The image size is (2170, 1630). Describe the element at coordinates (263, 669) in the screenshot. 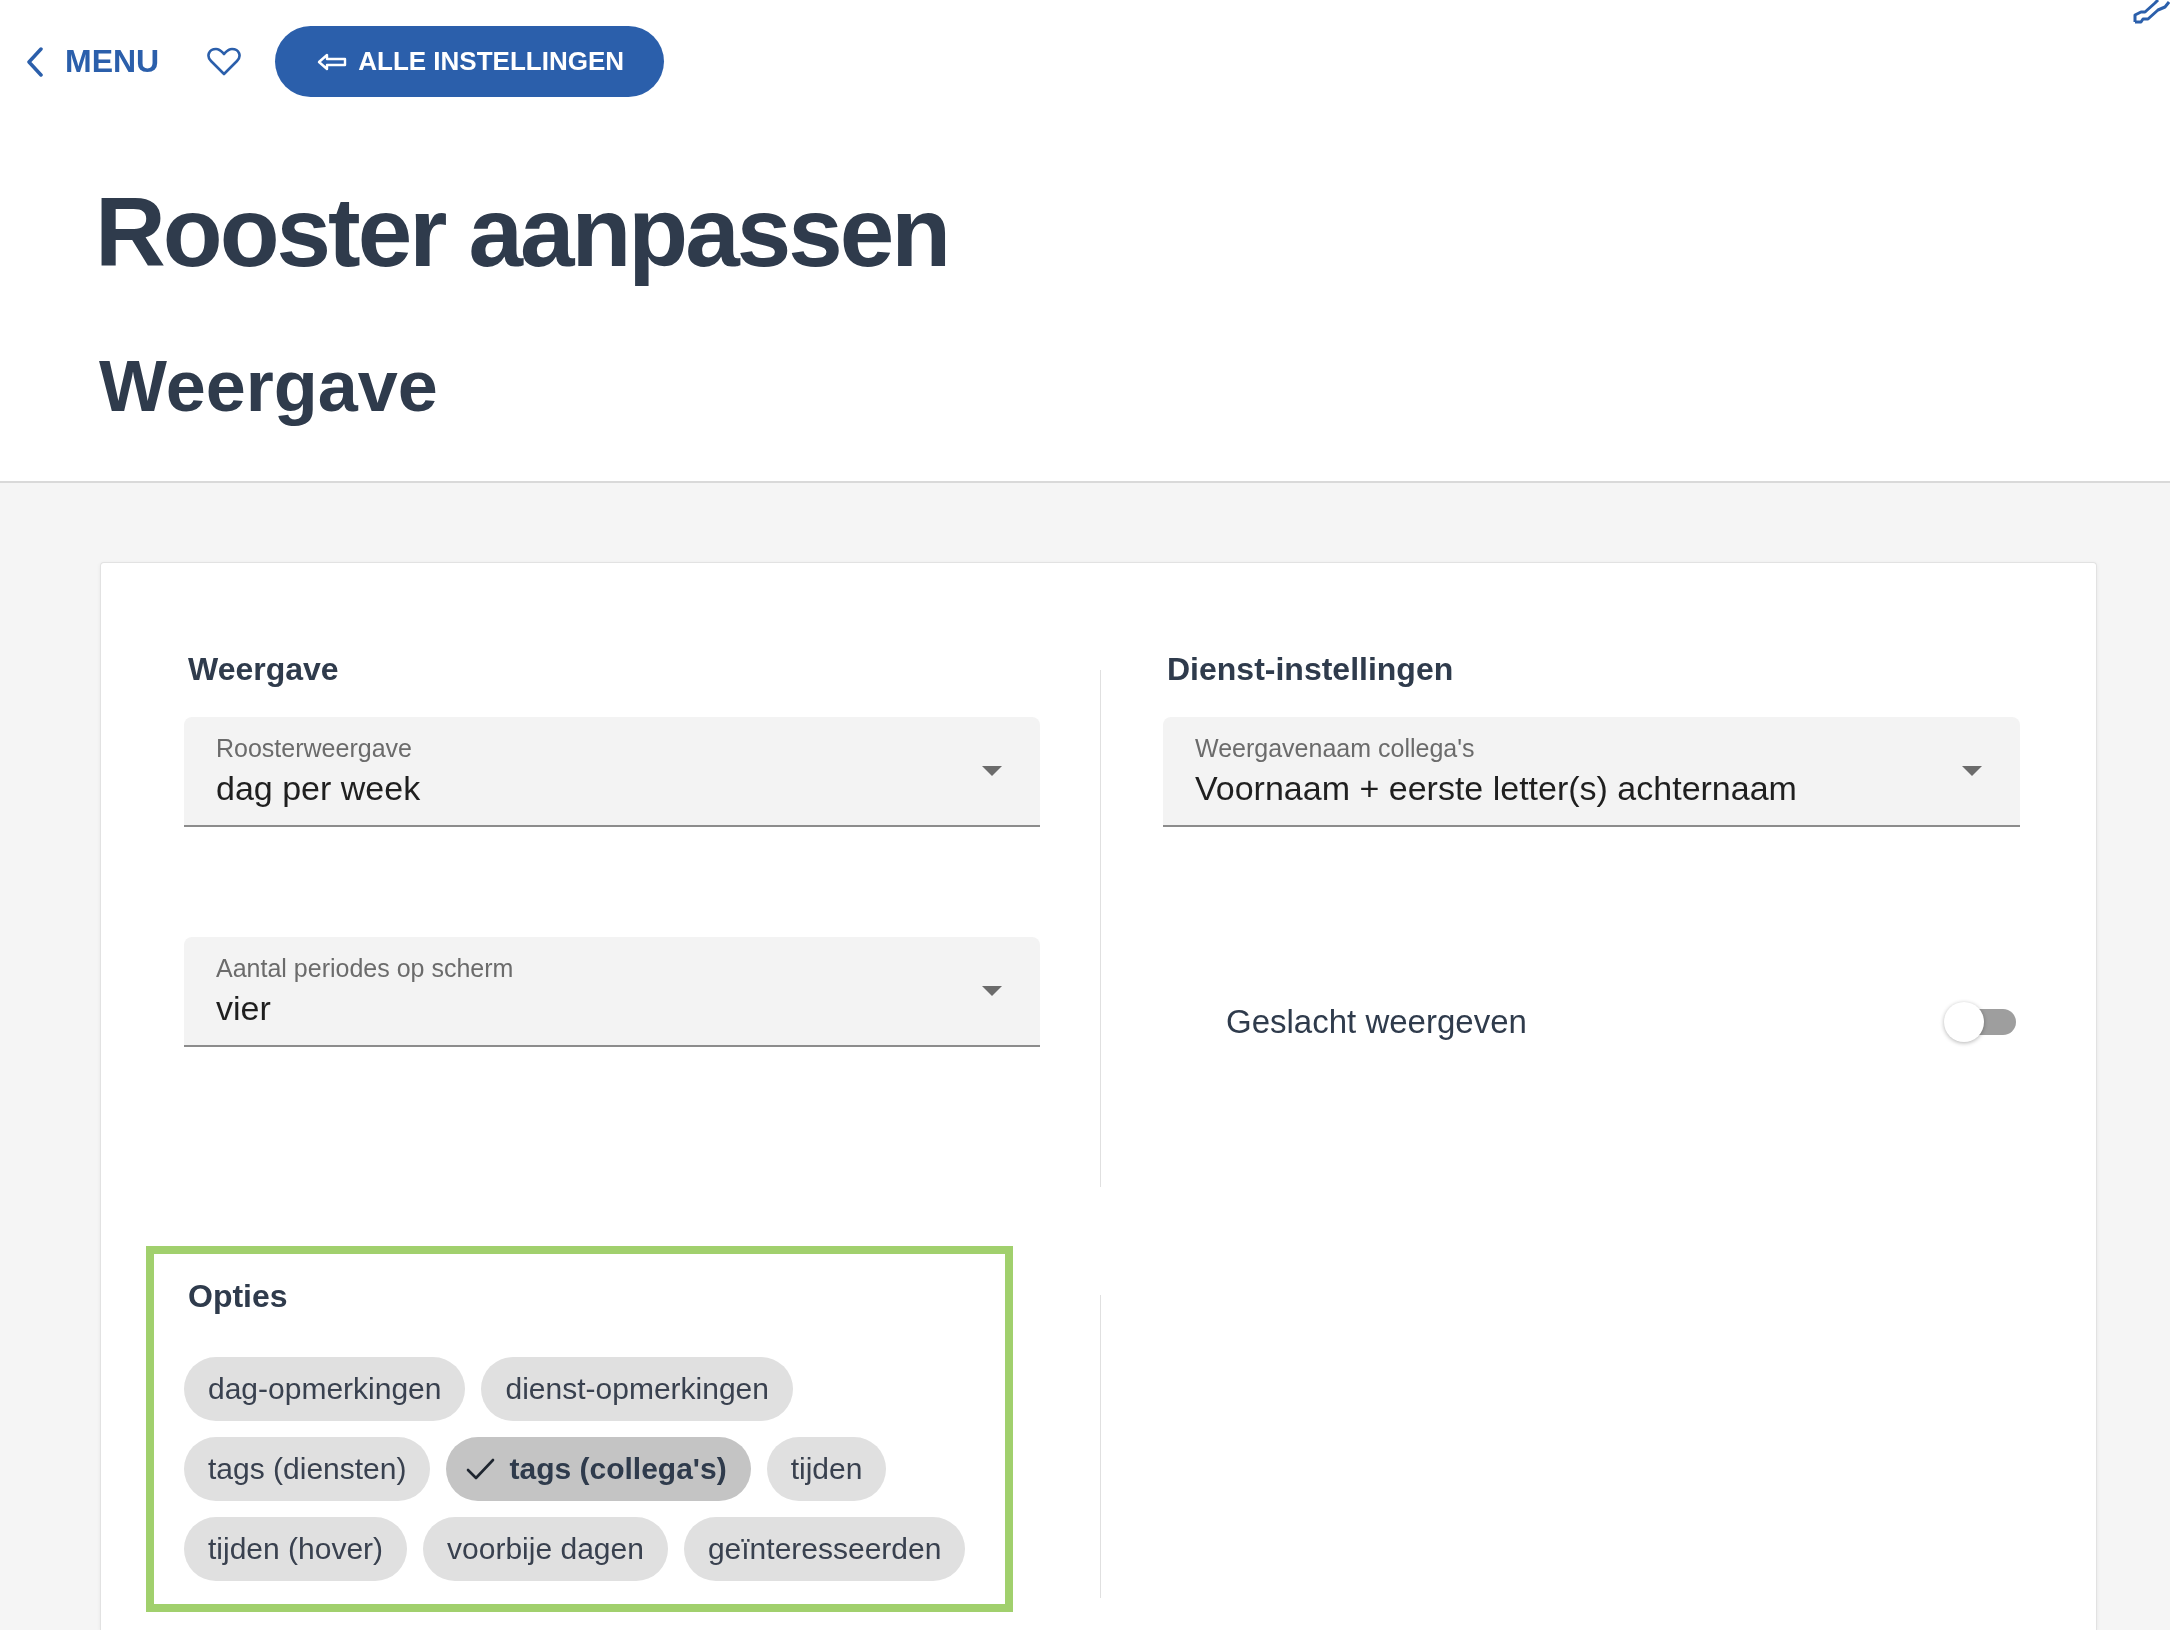

I see `panel-heading: Weergave` at that location.